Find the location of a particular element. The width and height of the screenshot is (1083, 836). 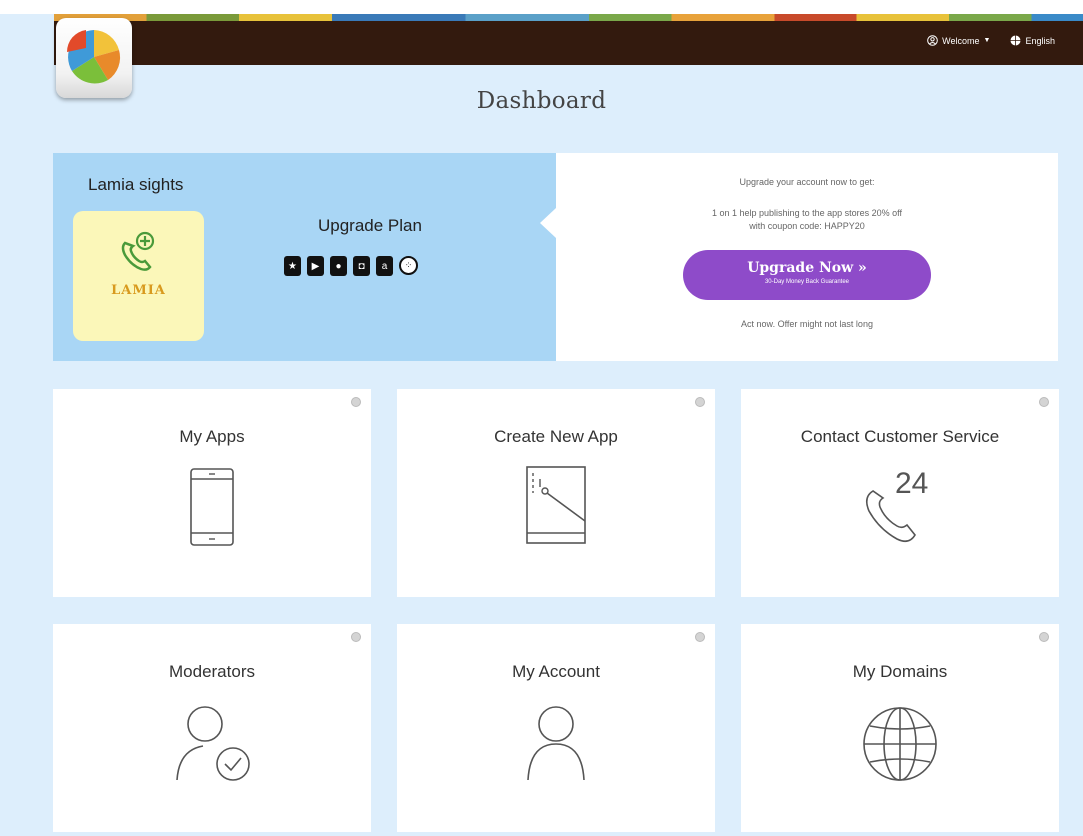

card-title: My Account is located at coordinates (556, 671).